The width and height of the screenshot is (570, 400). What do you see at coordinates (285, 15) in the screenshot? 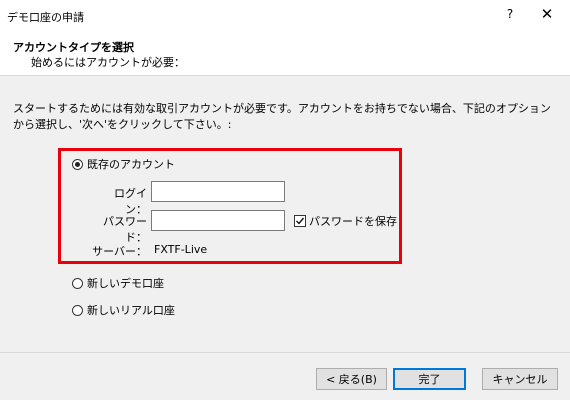
I see `title-bar: デモ口座の申請 ? ✕` at bounding box center [285, 15].